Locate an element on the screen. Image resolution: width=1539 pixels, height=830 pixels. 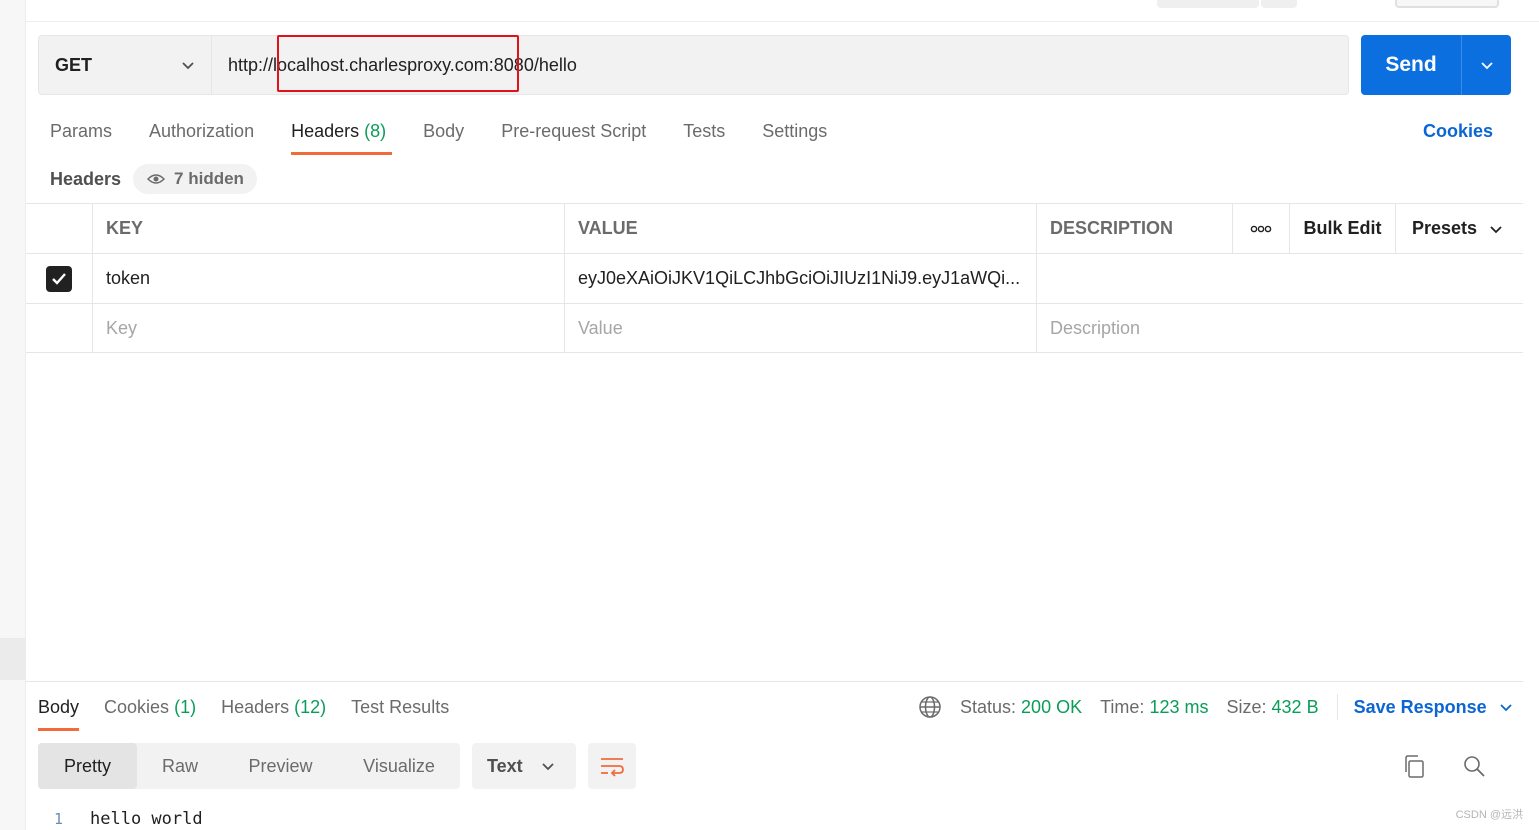
response-divider is located at coordinates (774, 681).